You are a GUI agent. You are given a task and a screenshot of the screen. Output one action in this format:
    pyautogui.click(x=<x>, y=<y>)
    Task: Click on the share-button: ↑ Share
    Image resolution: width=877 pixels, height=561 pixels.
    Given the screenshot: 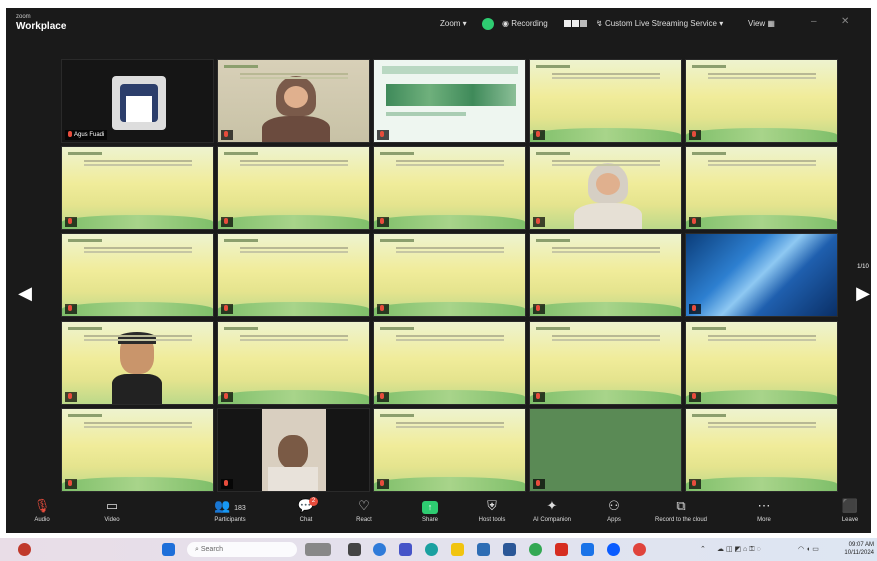 What is the action you would take?
    pyautogui.click(x=430, y=514)
    